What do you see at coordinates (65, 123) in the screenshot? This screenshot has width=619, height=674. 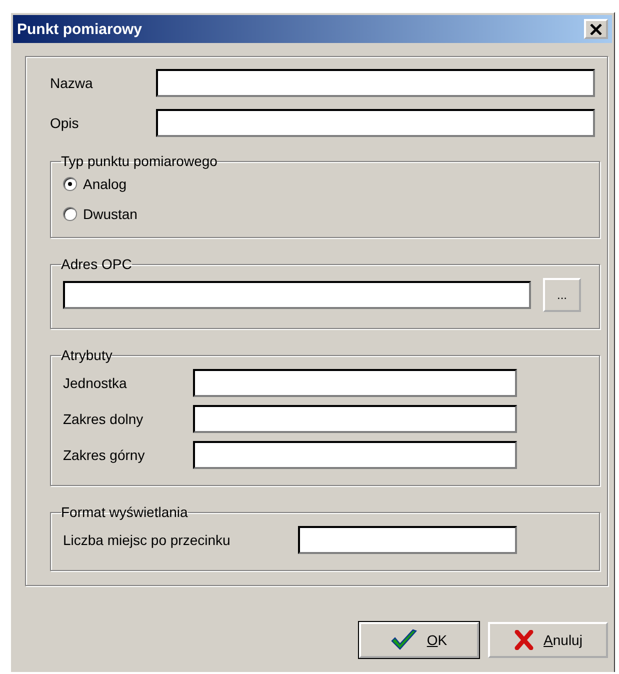 I see `field-label: Opis` at bounding box center [65, 123].